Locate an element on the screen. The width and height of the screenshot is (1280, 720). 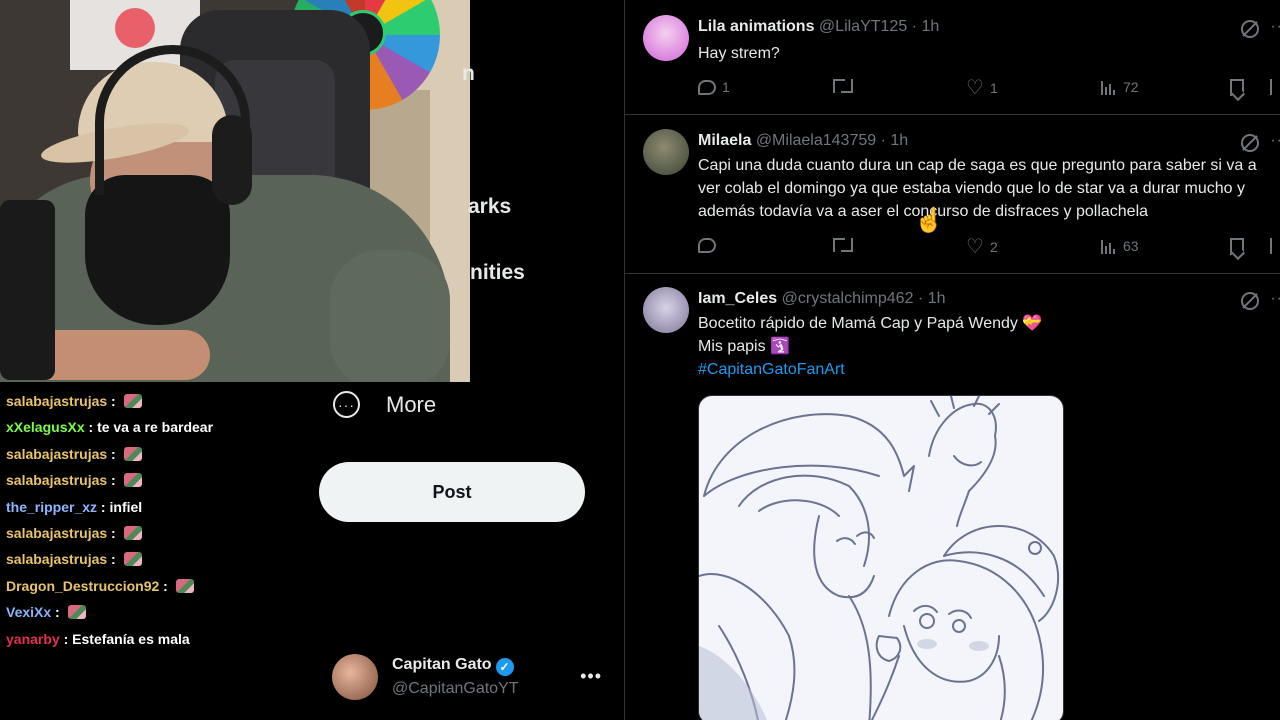
verified-badge-icon: ✓ is located at coordinates (504, 667).